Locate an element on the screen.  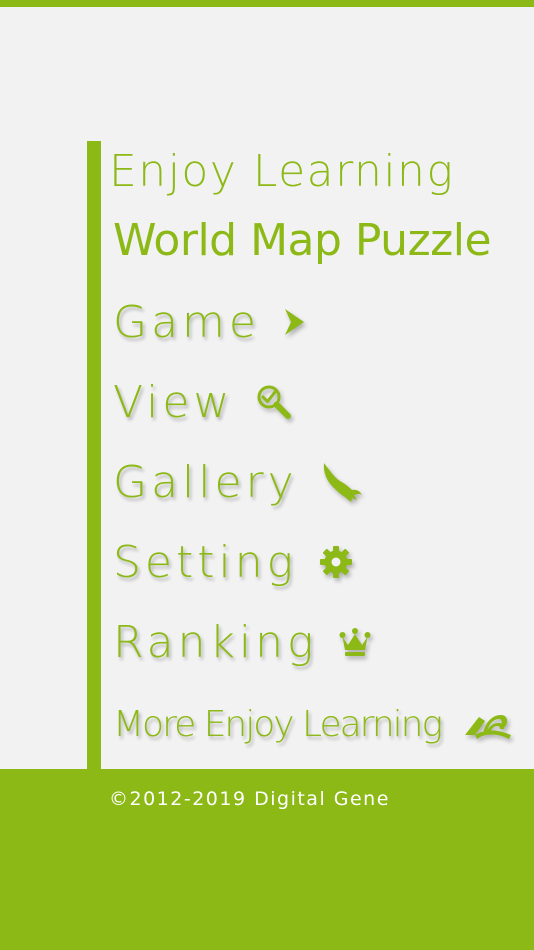
vertical-accent-bar is located at coordinates (94, 455).